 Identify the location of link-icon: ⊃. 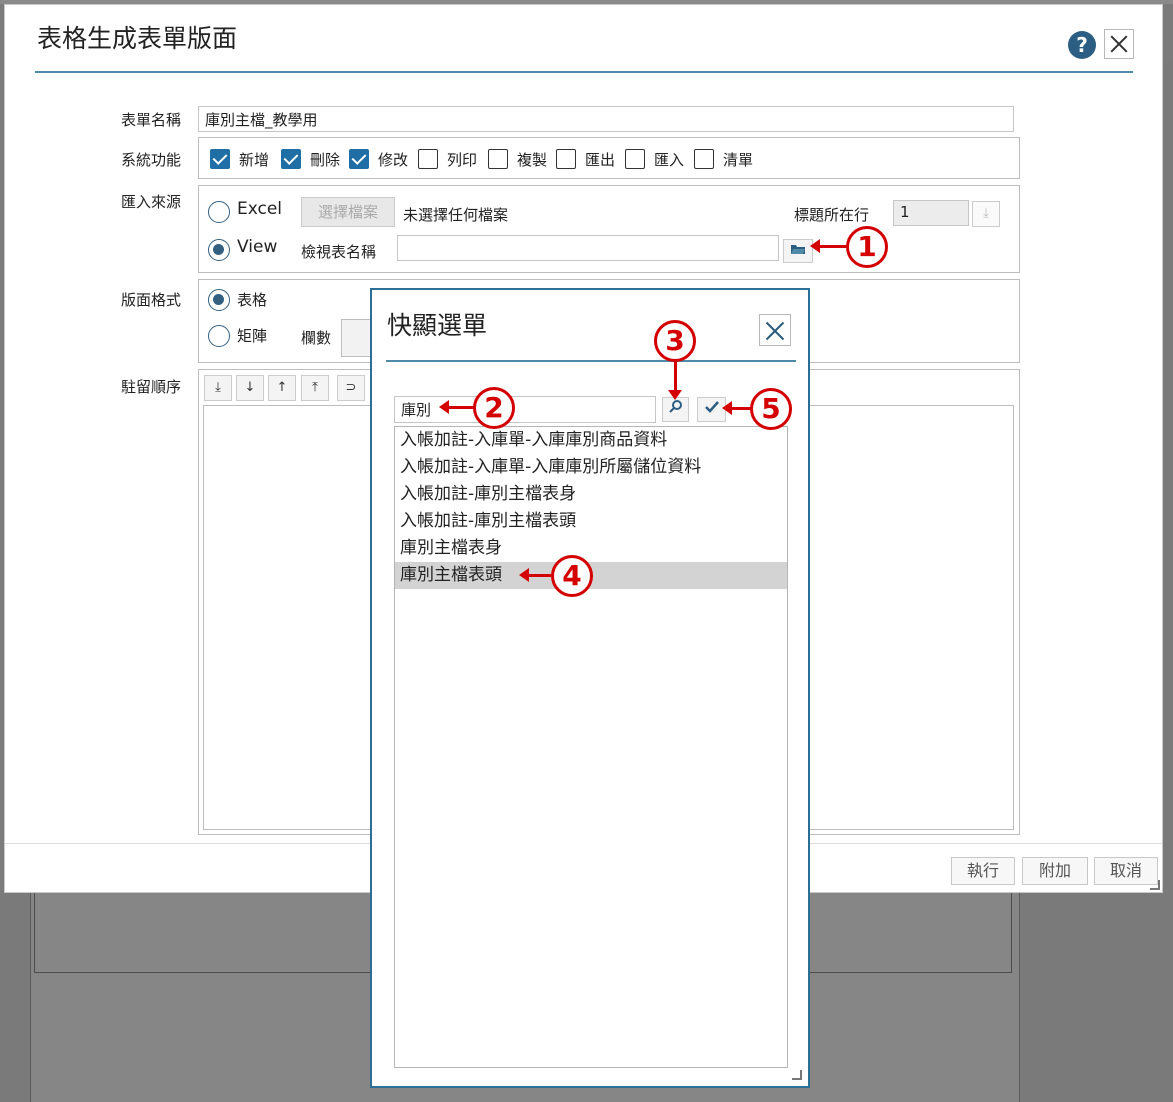
(351, 388).